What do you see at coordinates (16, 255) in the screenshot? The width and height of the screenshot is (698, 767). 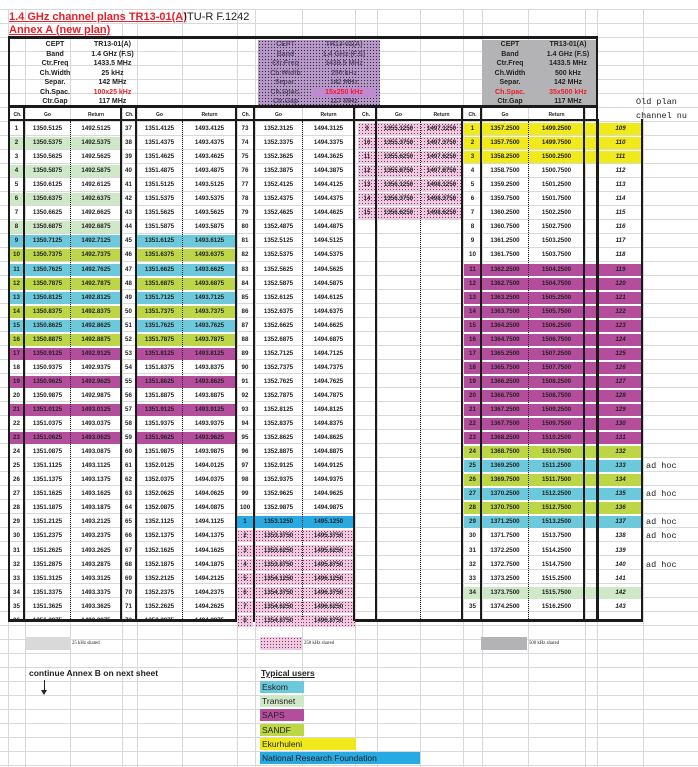 I see `channel-number: 10` at bounding box center [16, 255].